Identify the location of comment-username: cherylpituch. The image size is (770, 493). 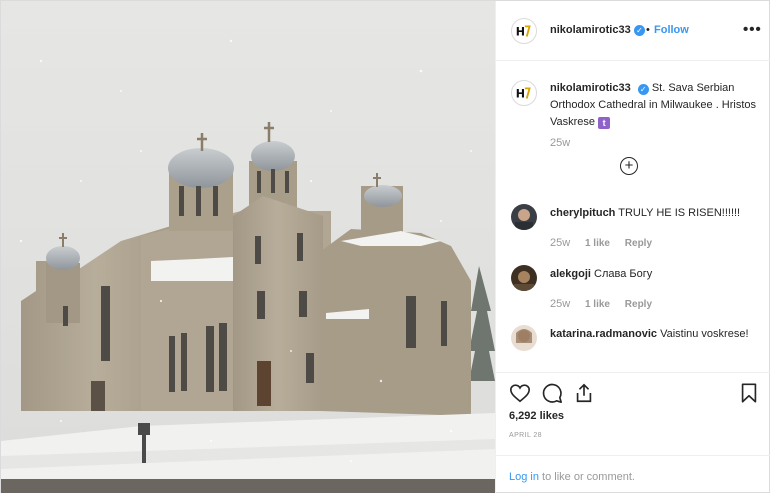
(582, 213).